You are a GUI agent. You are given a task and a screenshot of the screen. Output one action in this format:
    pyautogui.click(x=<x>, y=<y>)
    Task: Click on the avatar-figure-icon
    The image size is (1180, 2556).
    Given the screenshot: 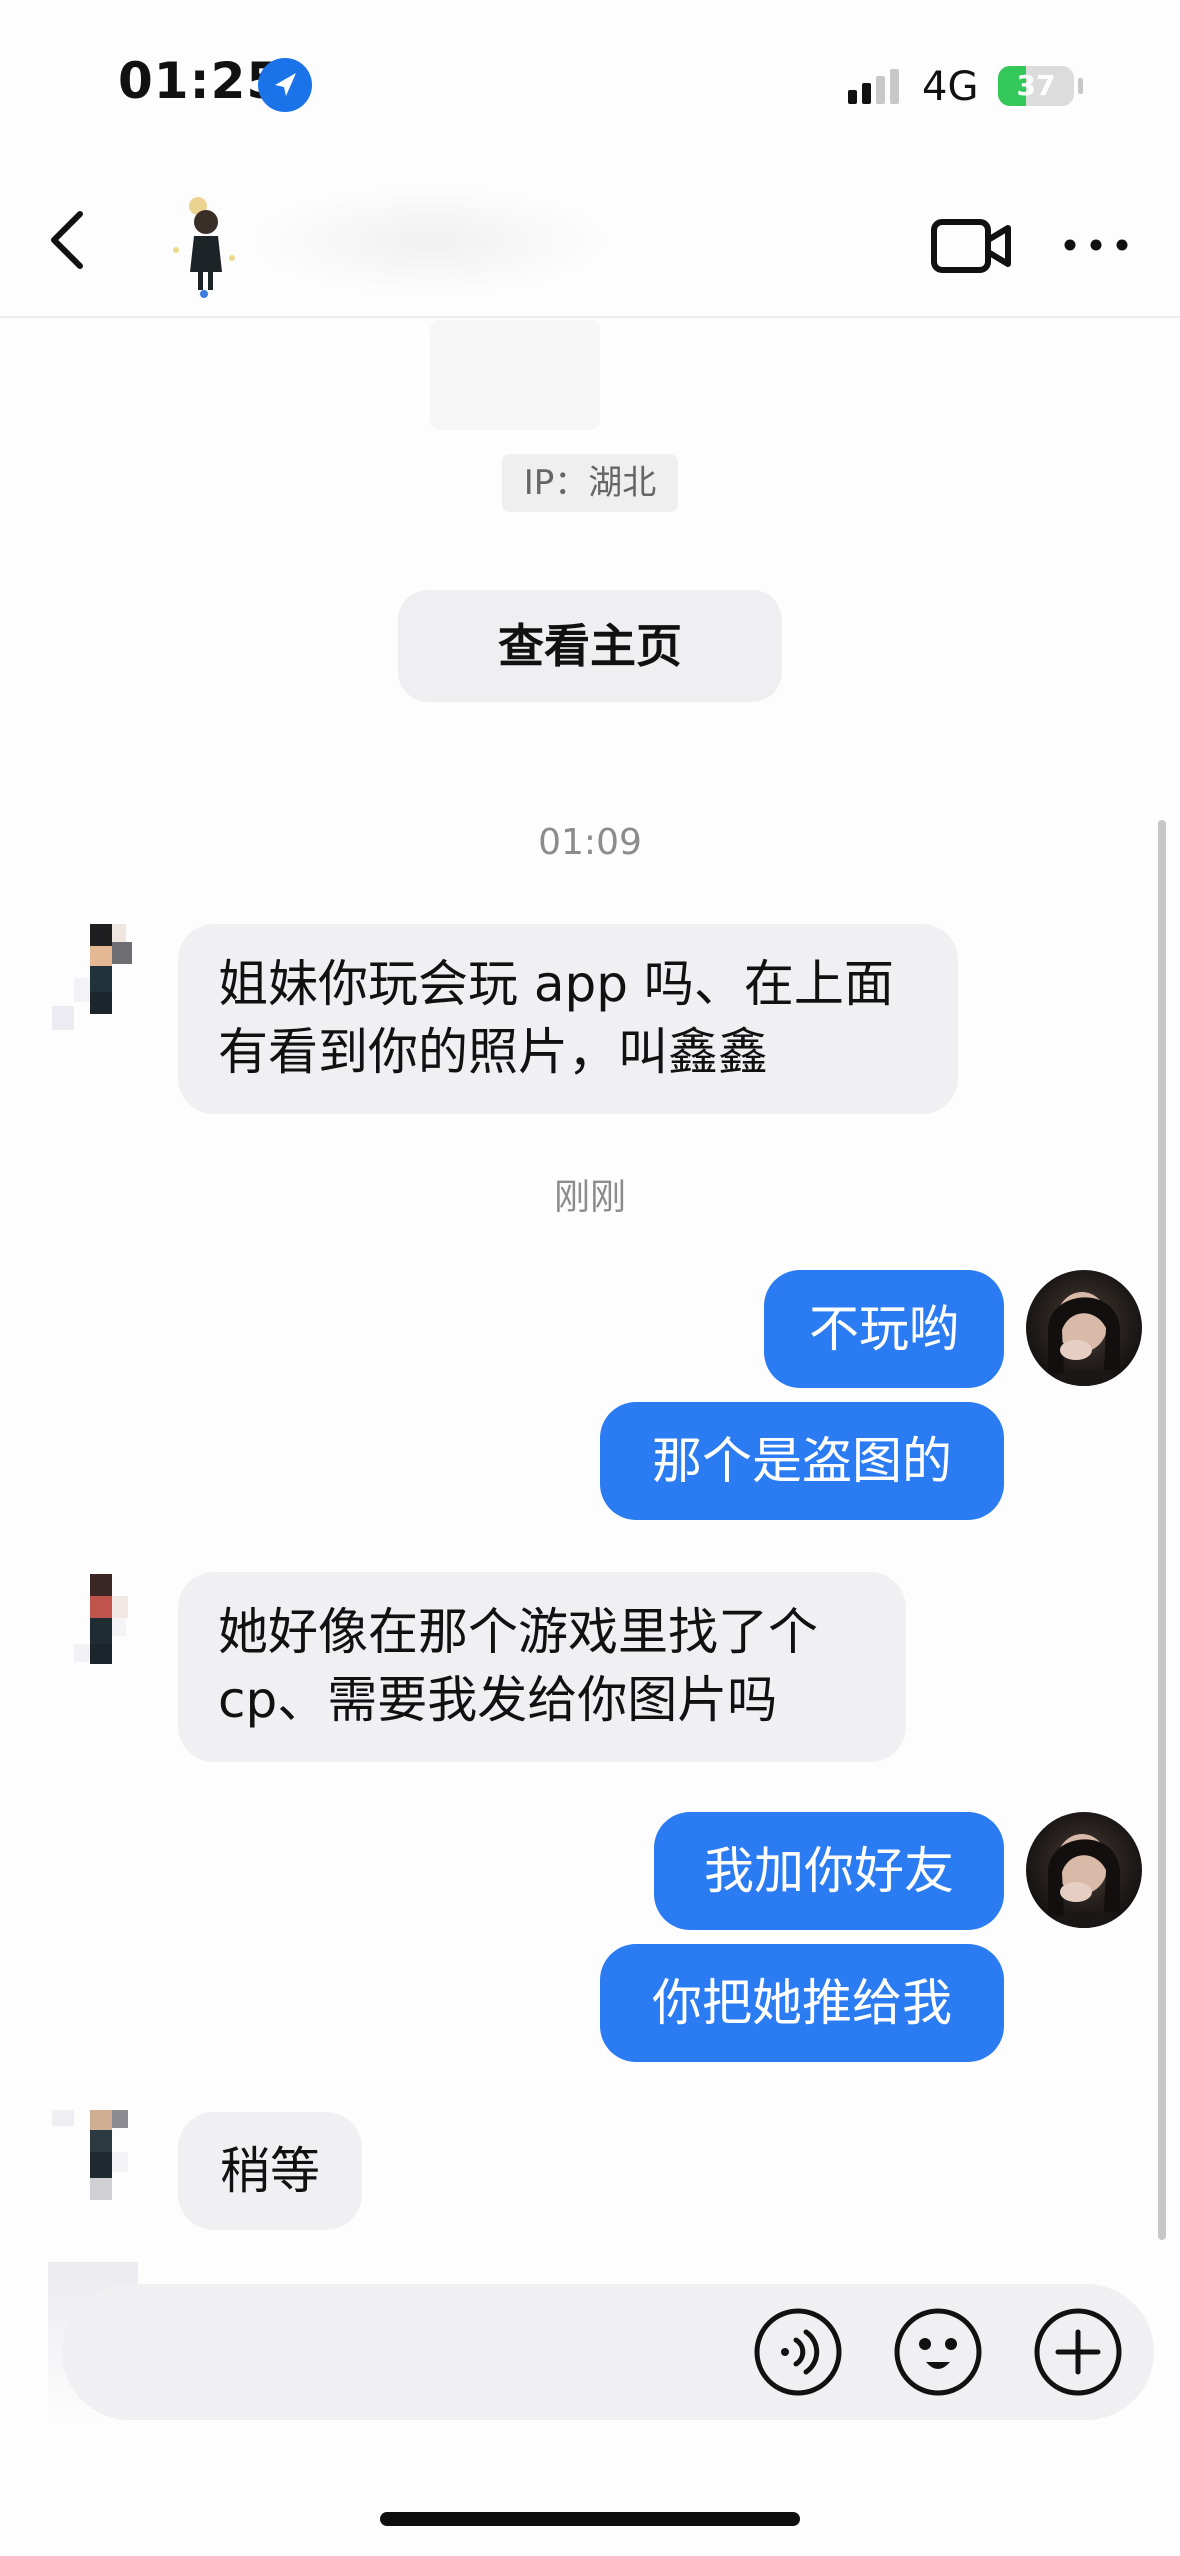 What is the action you would take?
    pyautogui.click(x=204, y=247)
    